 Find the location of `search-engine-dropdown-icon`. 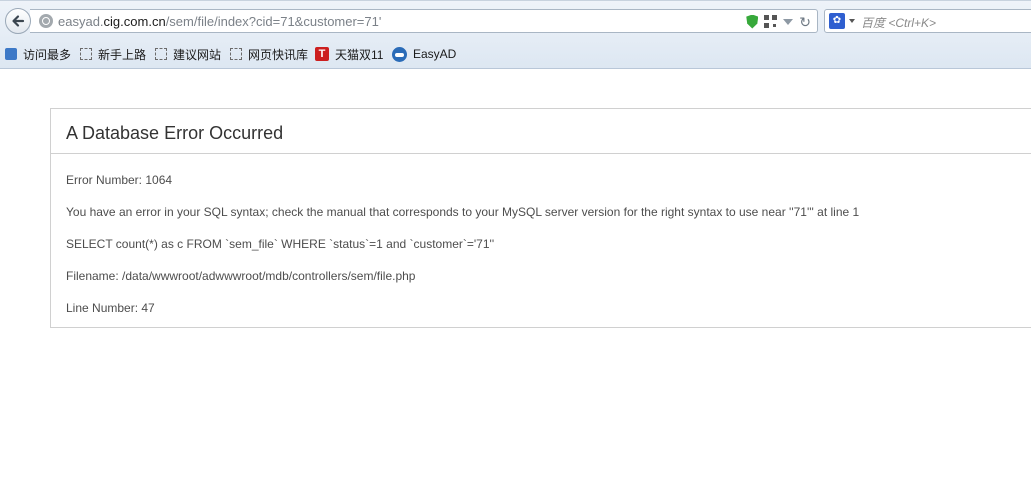

search-engine-dropdown-icon is located at coordinates (852, 21).